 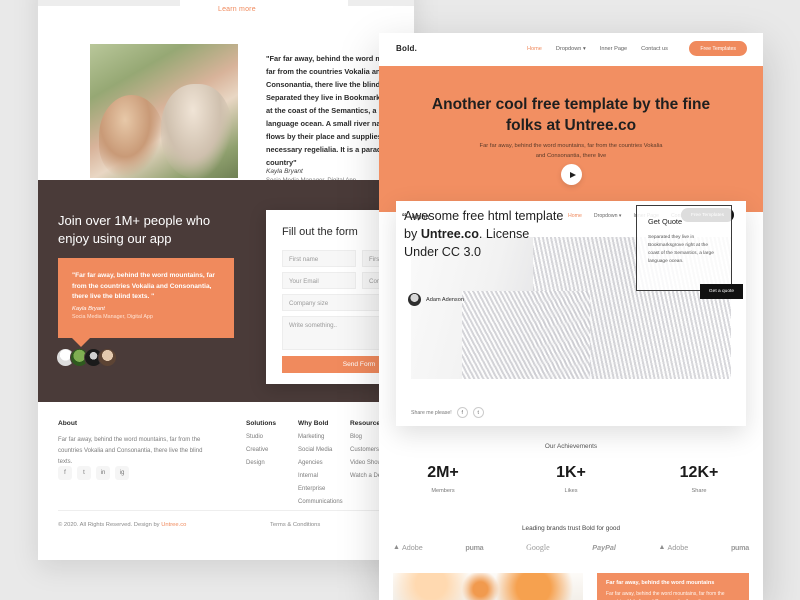 I want to click on nav-item-contact-us: Contact us, so click(x=654, y=49).